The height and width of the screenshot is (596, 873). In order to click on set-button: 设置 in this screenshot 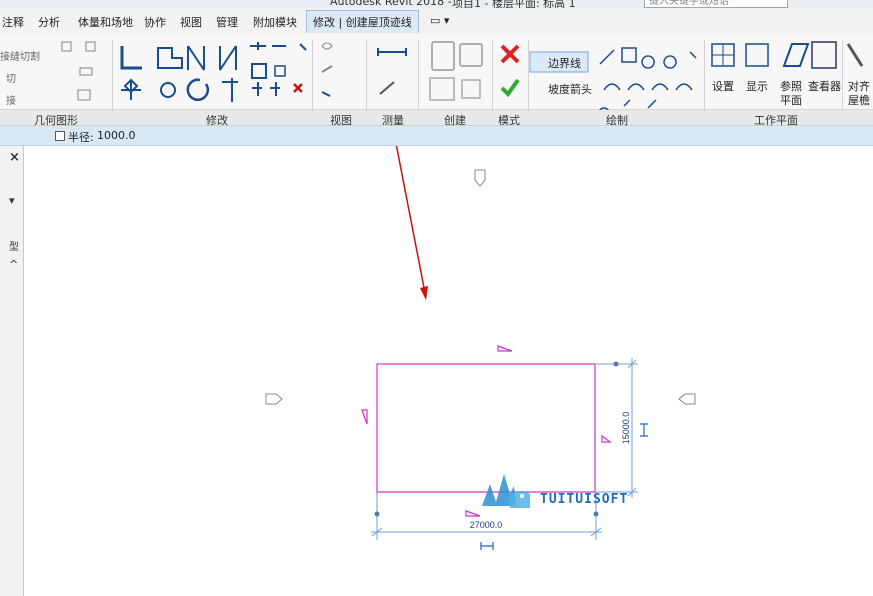, I will do `click(723, 86)`.